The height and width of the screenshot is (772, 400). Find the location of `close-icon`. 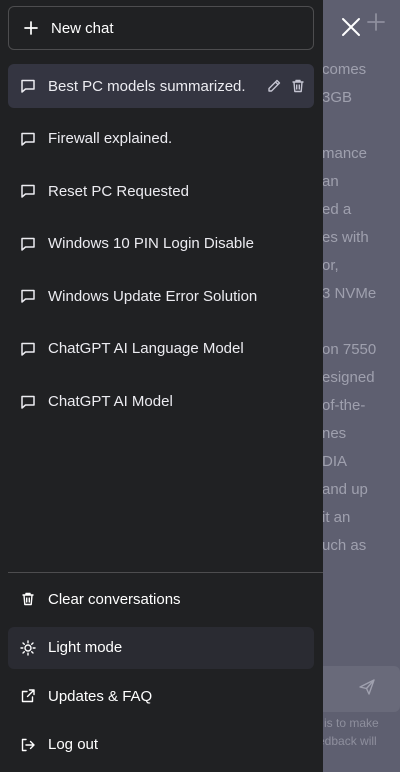

close-icon is located at coordinates (351, 27).